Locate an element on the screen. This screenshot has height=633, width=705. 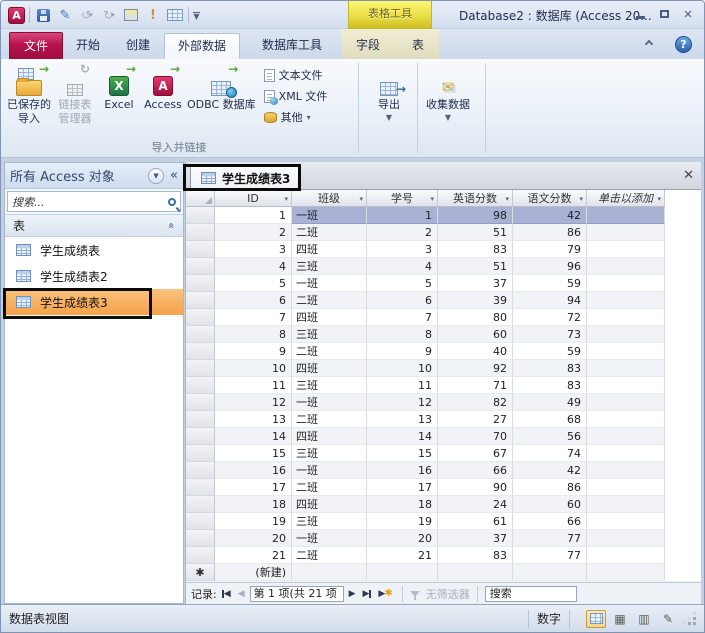
pivottable-view-icon: ▦ is located at coordinates (620, 619).